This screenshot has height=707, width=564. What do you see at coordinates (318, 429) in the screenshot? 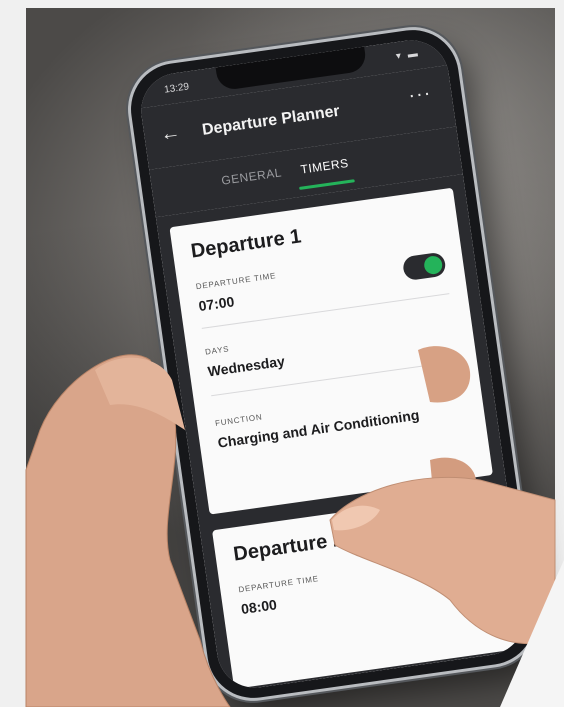
I see `function-value: Charging and Air Conditioning` at bounding box center [318, 429].